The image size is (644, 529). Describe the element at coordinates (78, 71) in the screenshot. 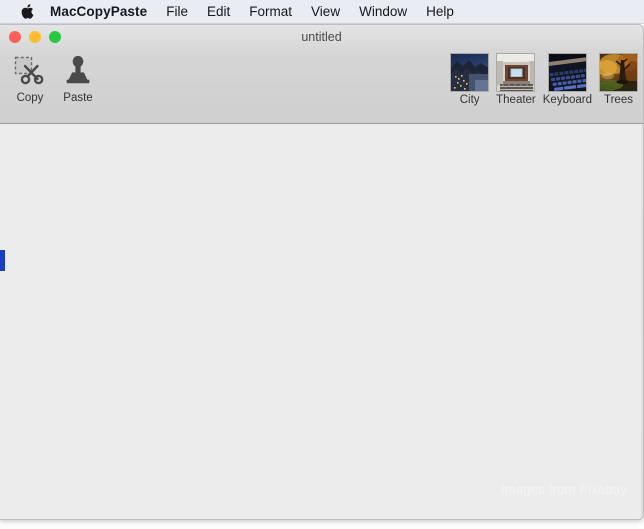

I see `paste-stamp-icon` at that location.